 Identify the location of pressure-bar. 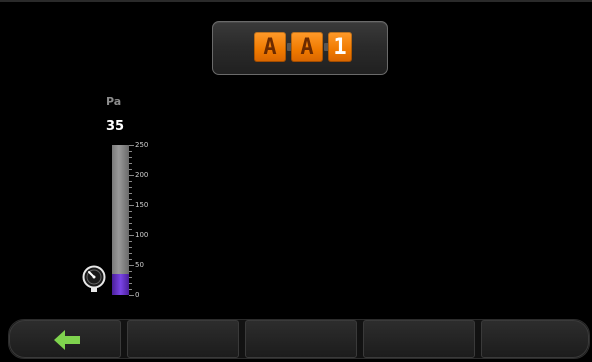
(120, 220).